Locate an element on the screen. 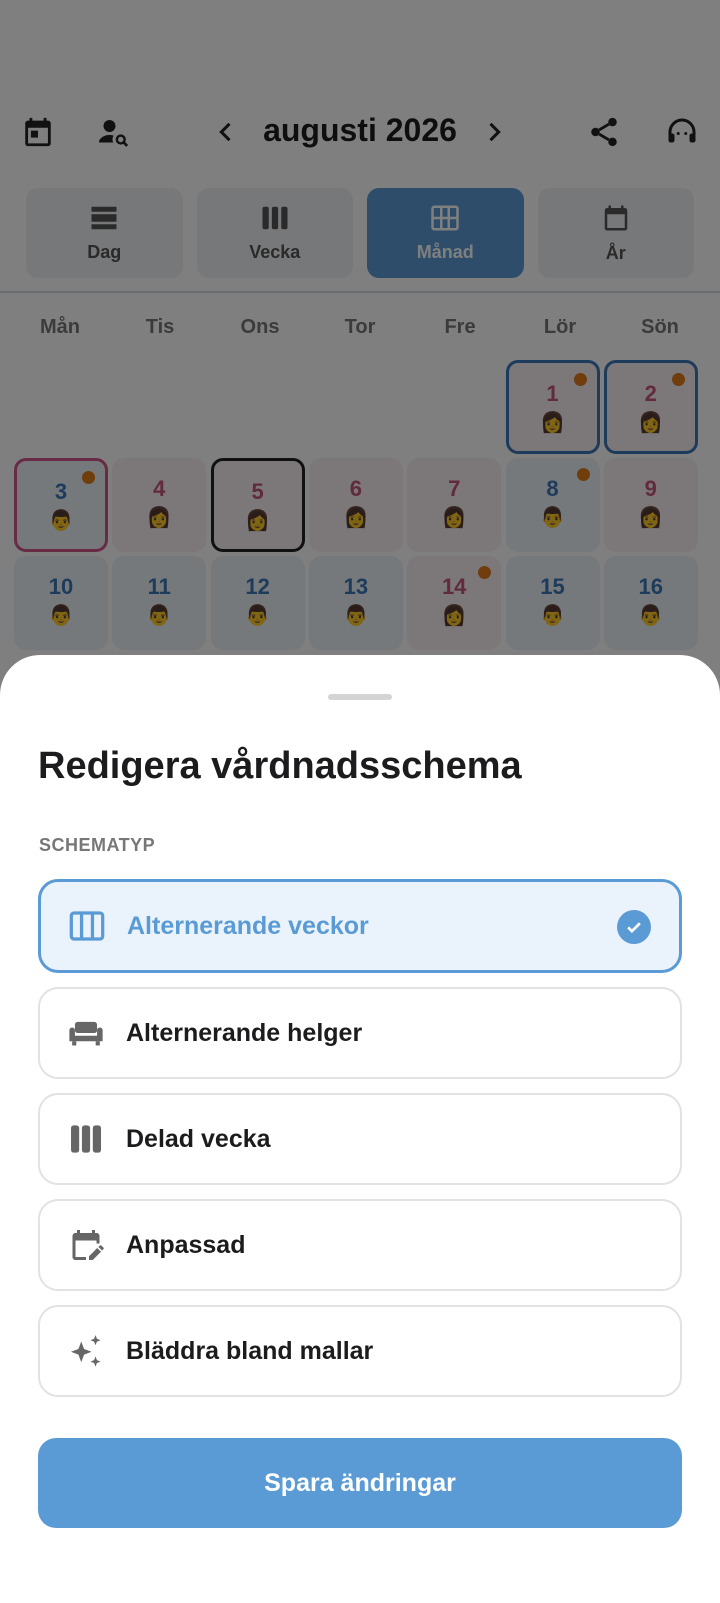  view-week-icon is located at coordinates (87, 926).